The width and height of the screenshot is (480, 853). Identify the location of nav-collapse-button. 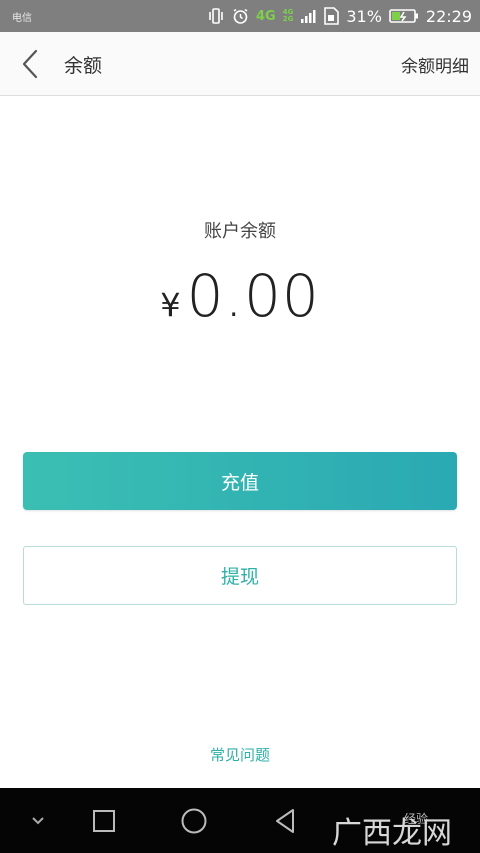
(38, 821).